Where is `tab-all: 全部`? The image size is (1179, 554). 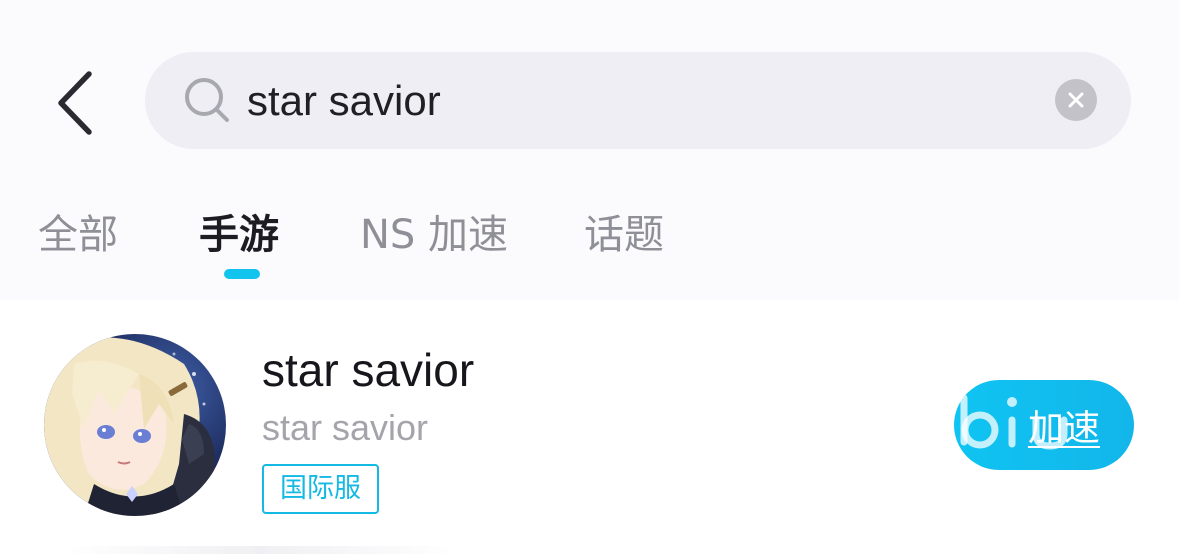
tab-all: 全部 is located at coordinates (78, 235).